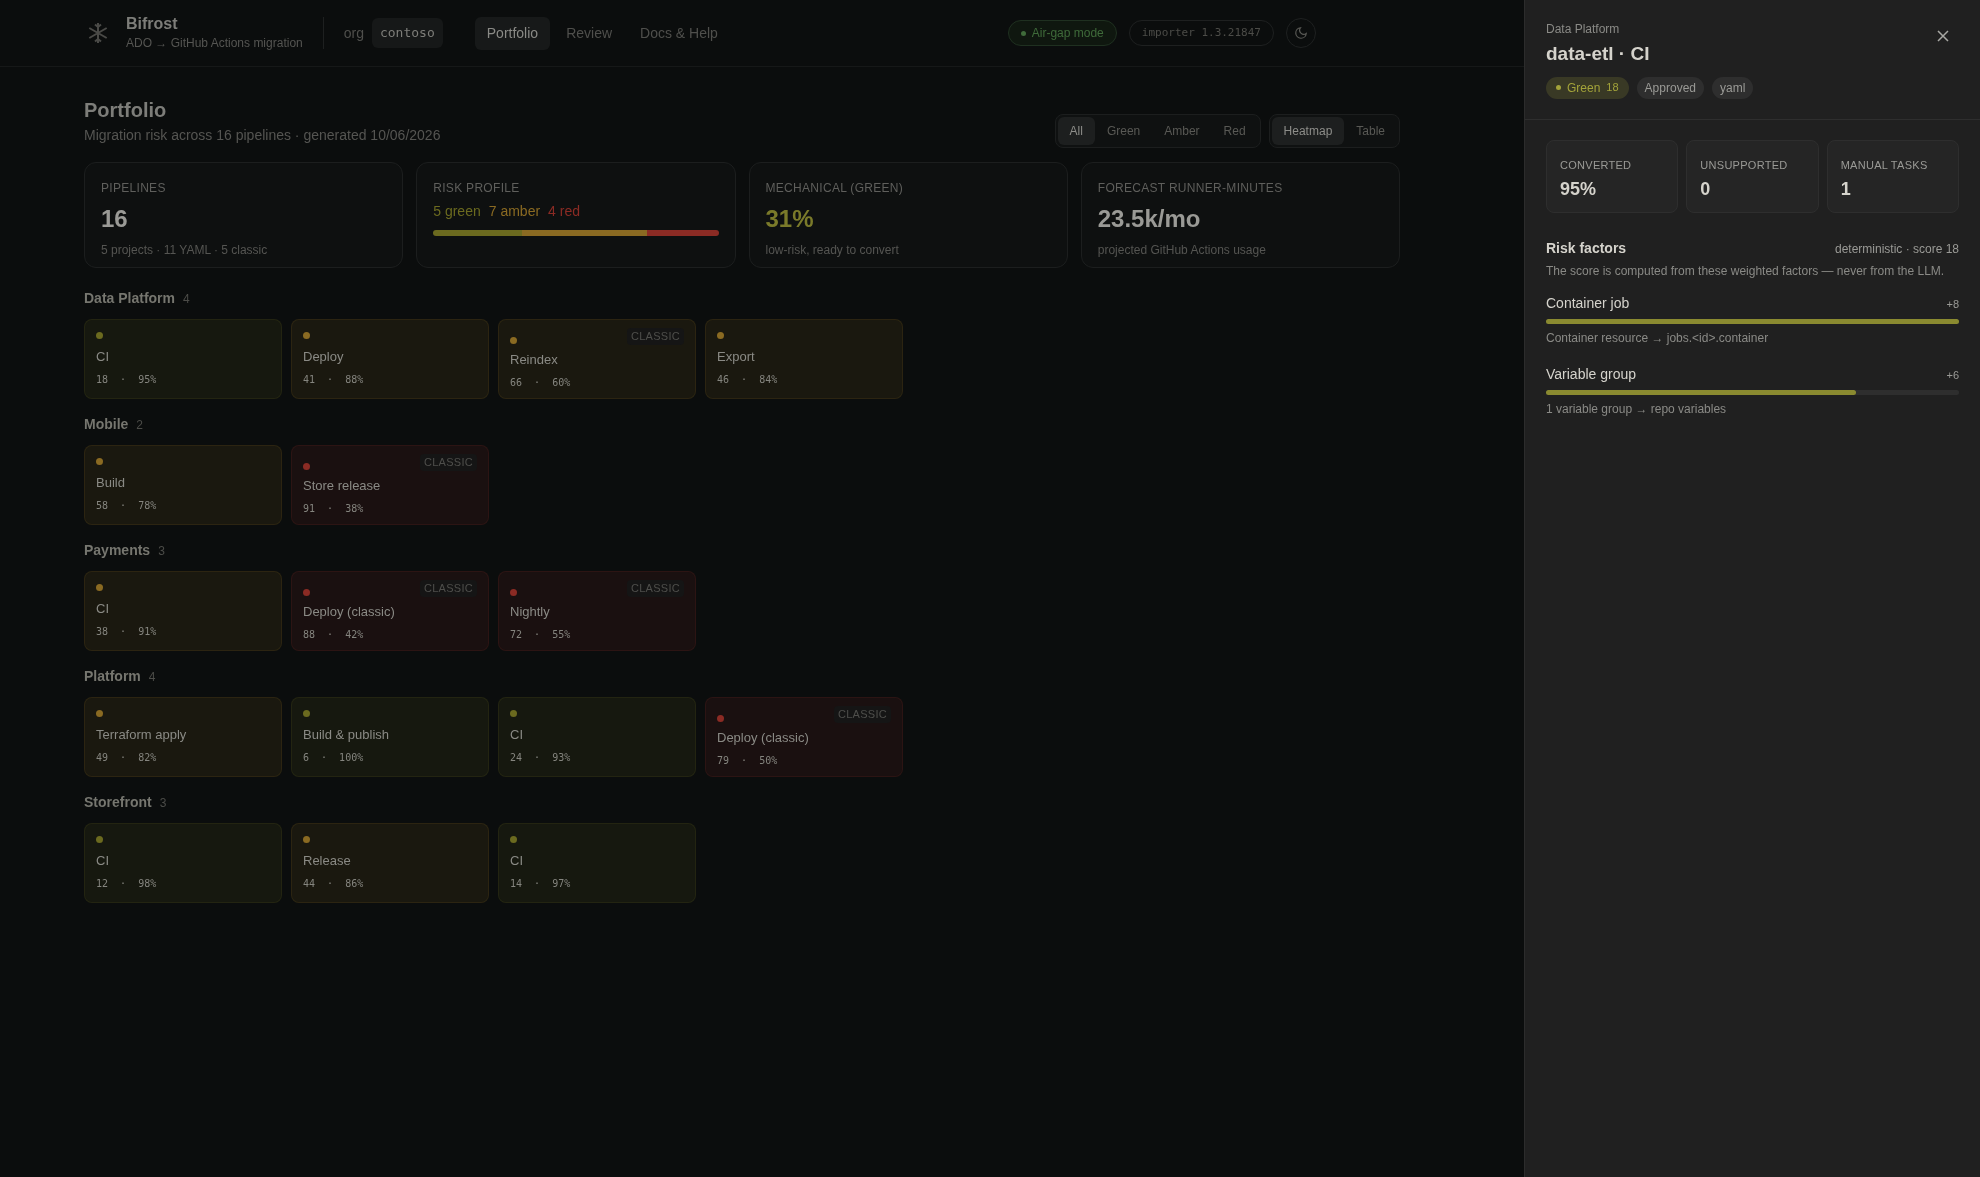  What do you see at coordinates (514, 211) in the screenshot?
I see `risk-count: 7 amber` at bounding box center [514, 211].